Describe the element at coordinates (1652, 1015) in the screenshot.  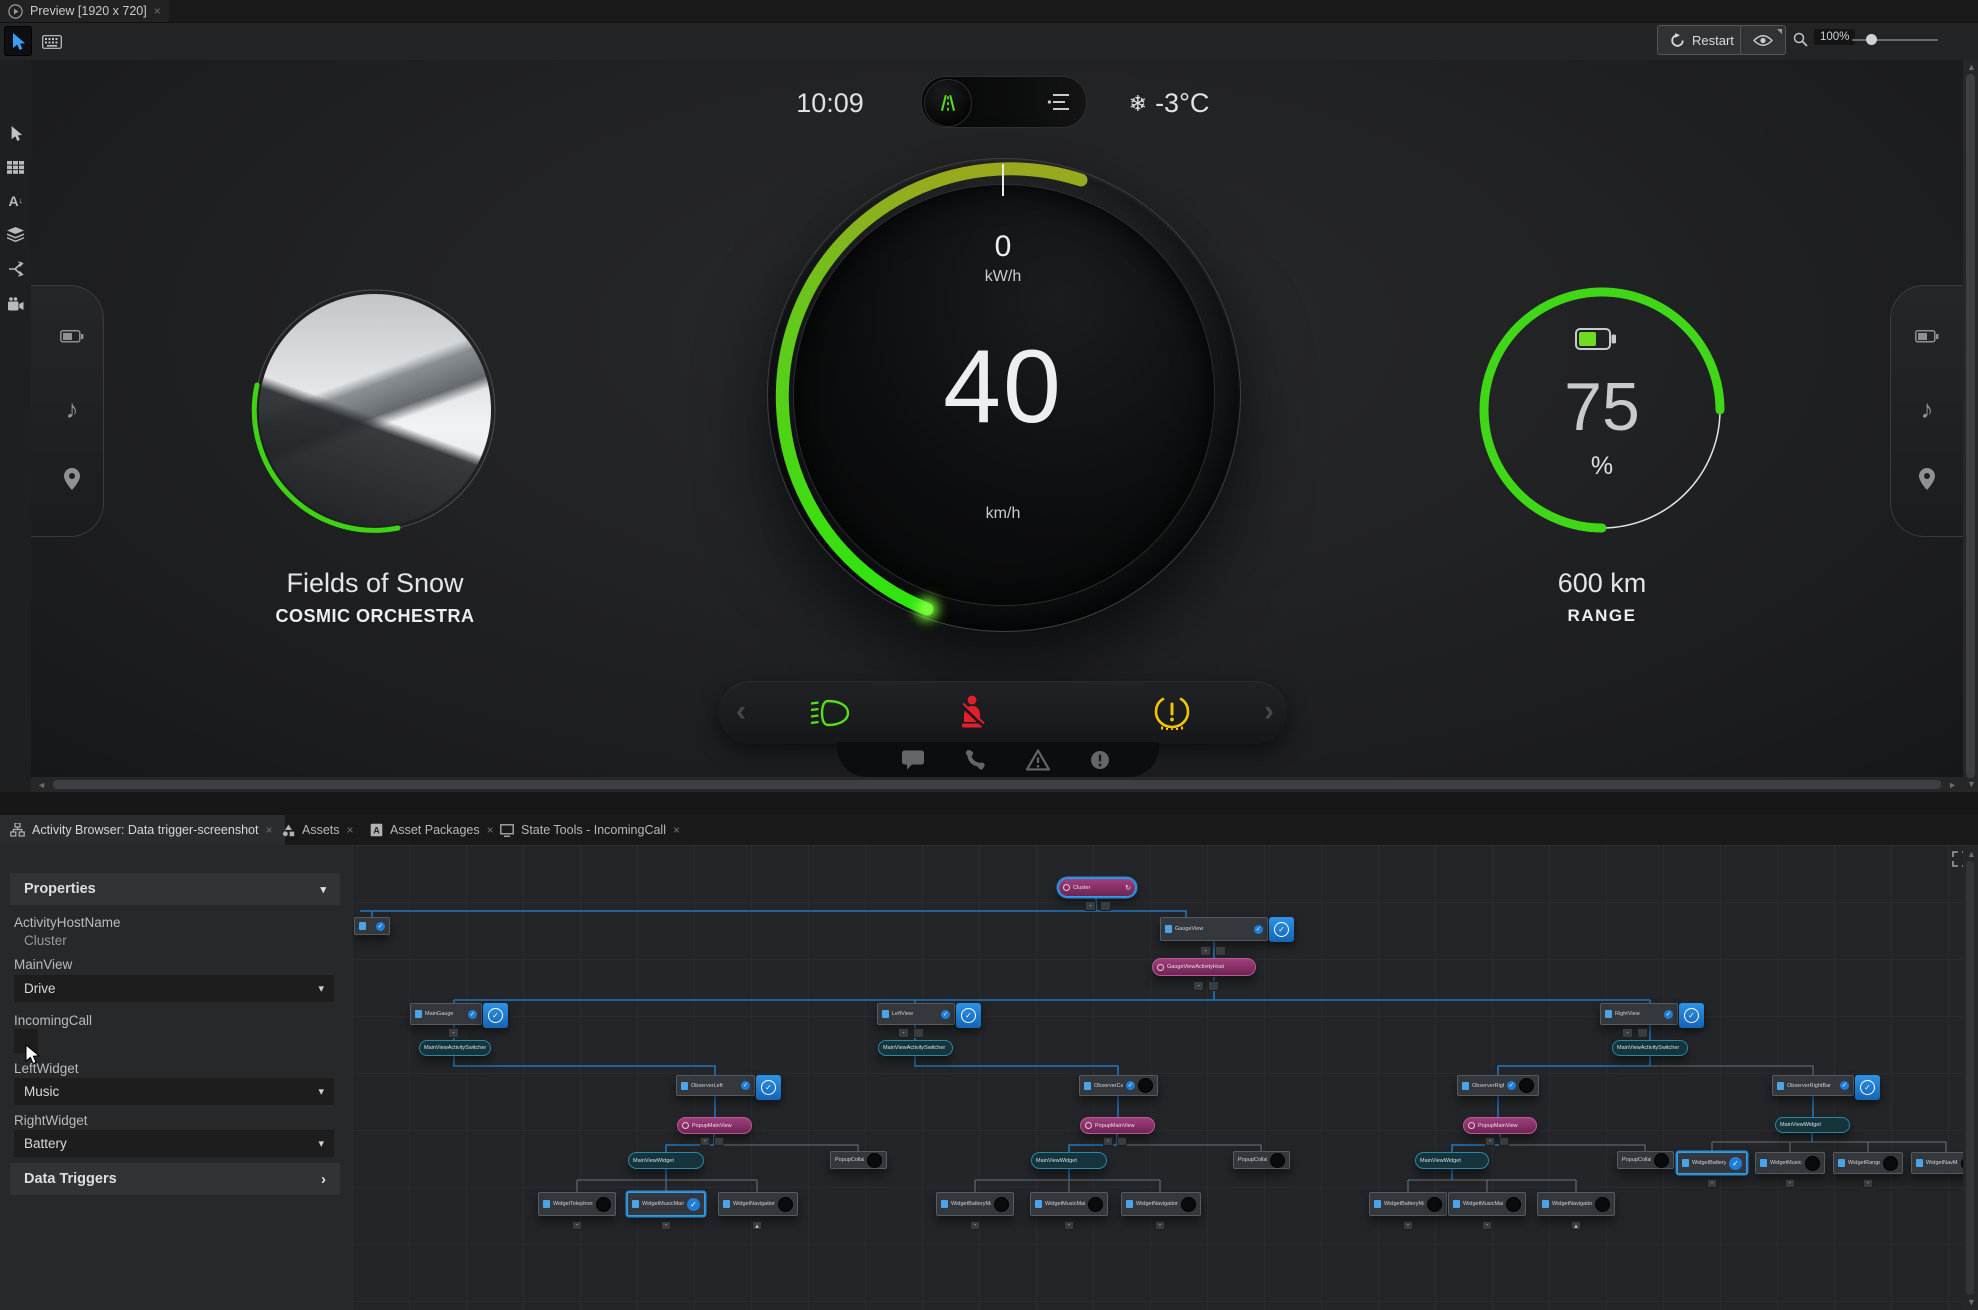
I see `graph-node-rightview: RightView ✓ ✓` at that location.